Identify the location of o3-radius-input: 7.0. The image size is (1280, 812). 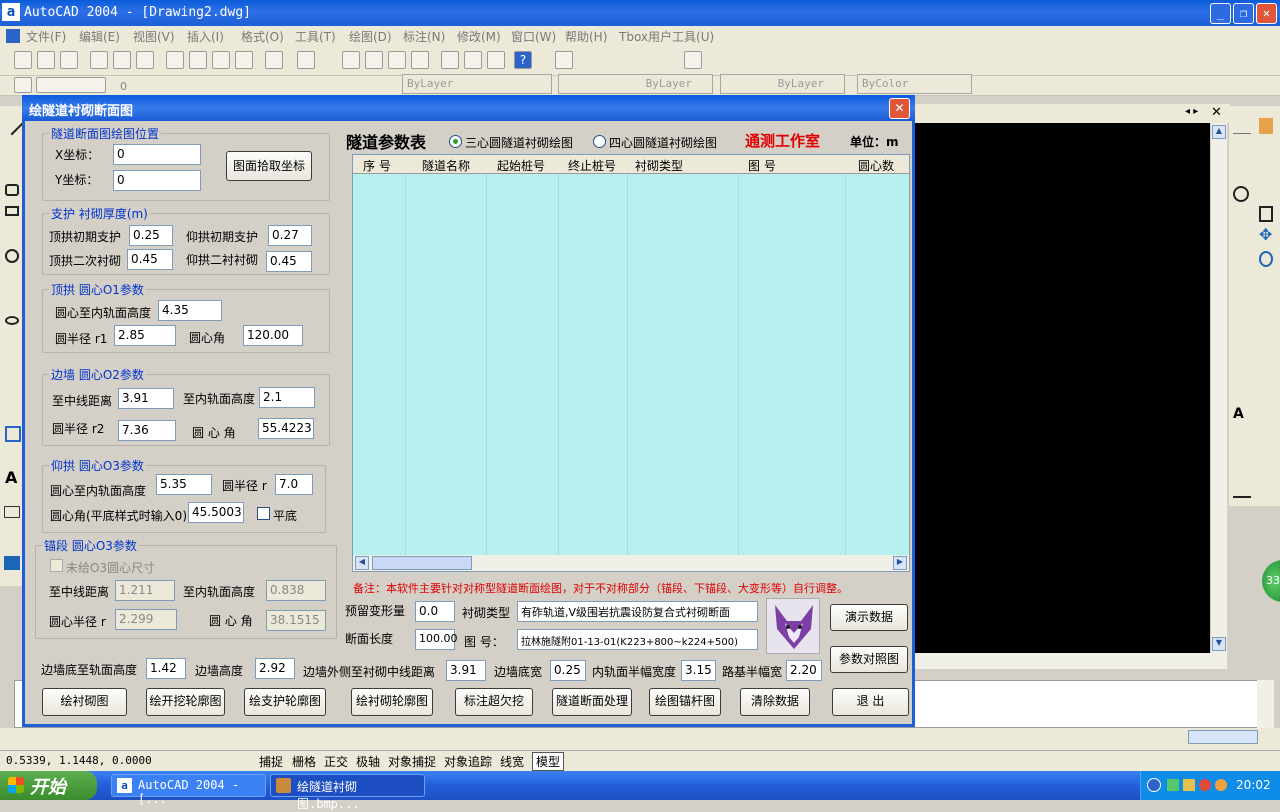
(294, 484).